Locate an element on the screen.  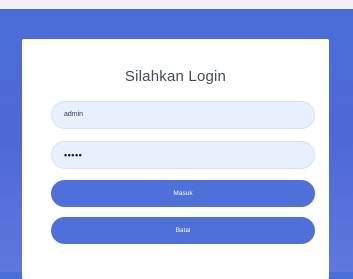
top-strip is located at coordinates (176, 4).